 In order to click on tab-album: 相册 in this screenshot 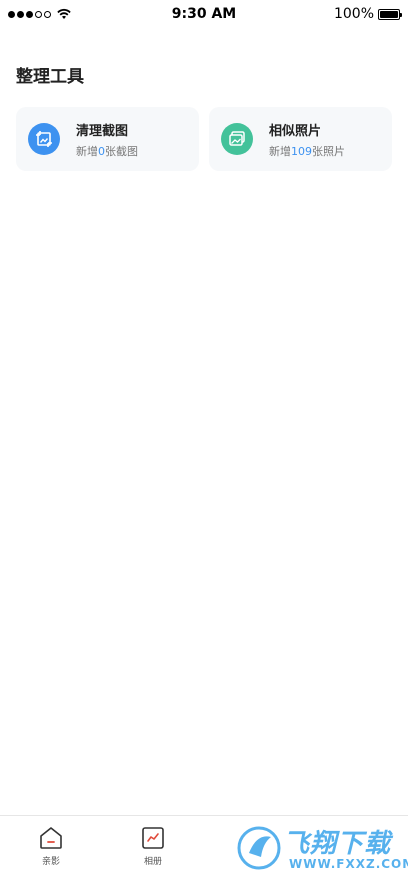, I will do `click(153, 841)`.